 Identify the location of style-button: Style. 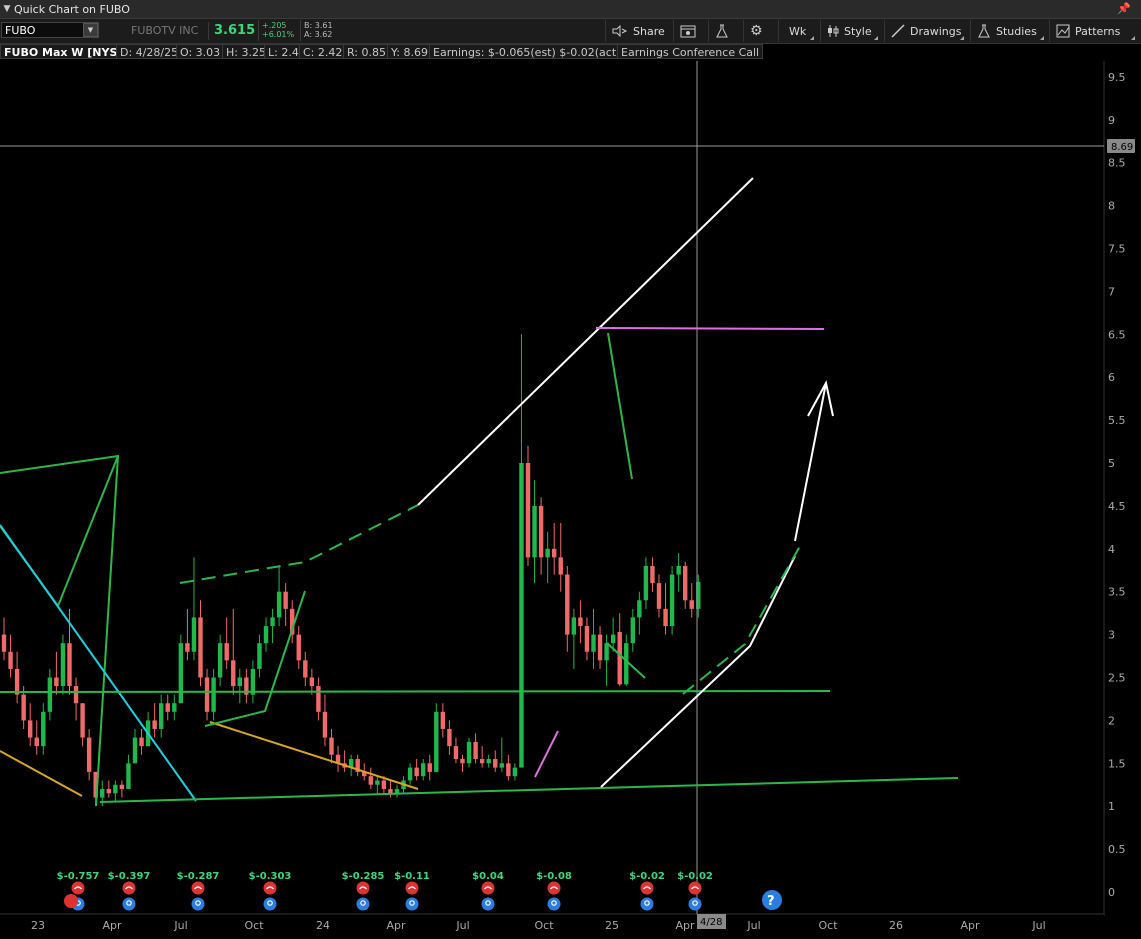
(850, 31).